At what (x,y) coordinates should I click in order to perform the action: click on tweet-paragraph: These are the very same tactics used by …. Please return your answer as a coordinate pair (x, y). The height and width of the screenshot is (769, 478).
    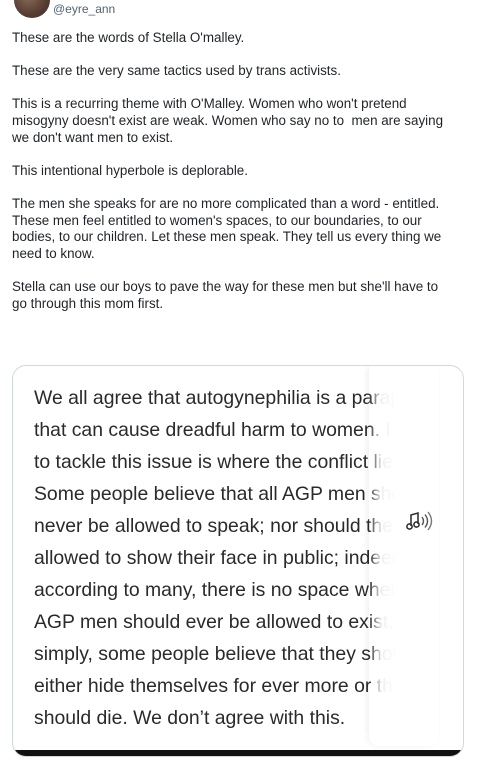
    Looking at the image, I should click on (176, 71).